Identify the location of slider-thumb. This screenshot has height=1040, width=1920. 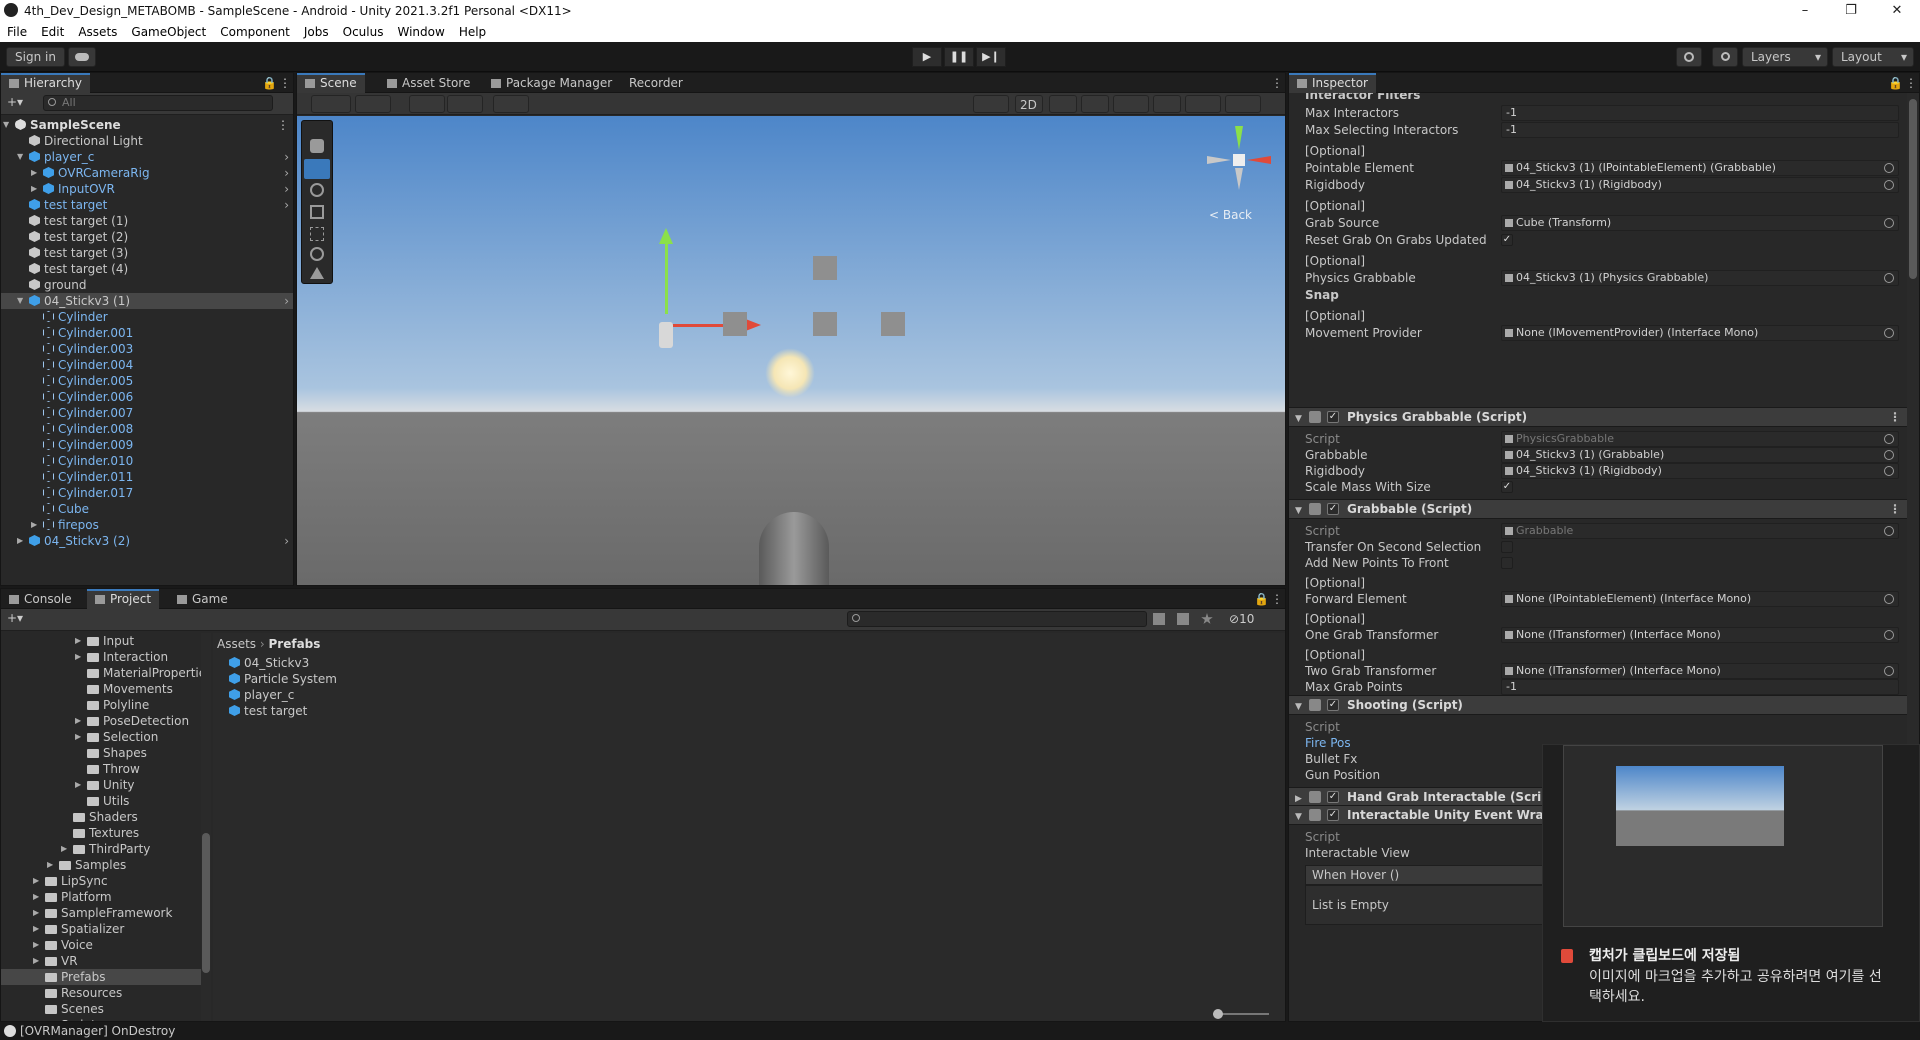
(1218, 1014).